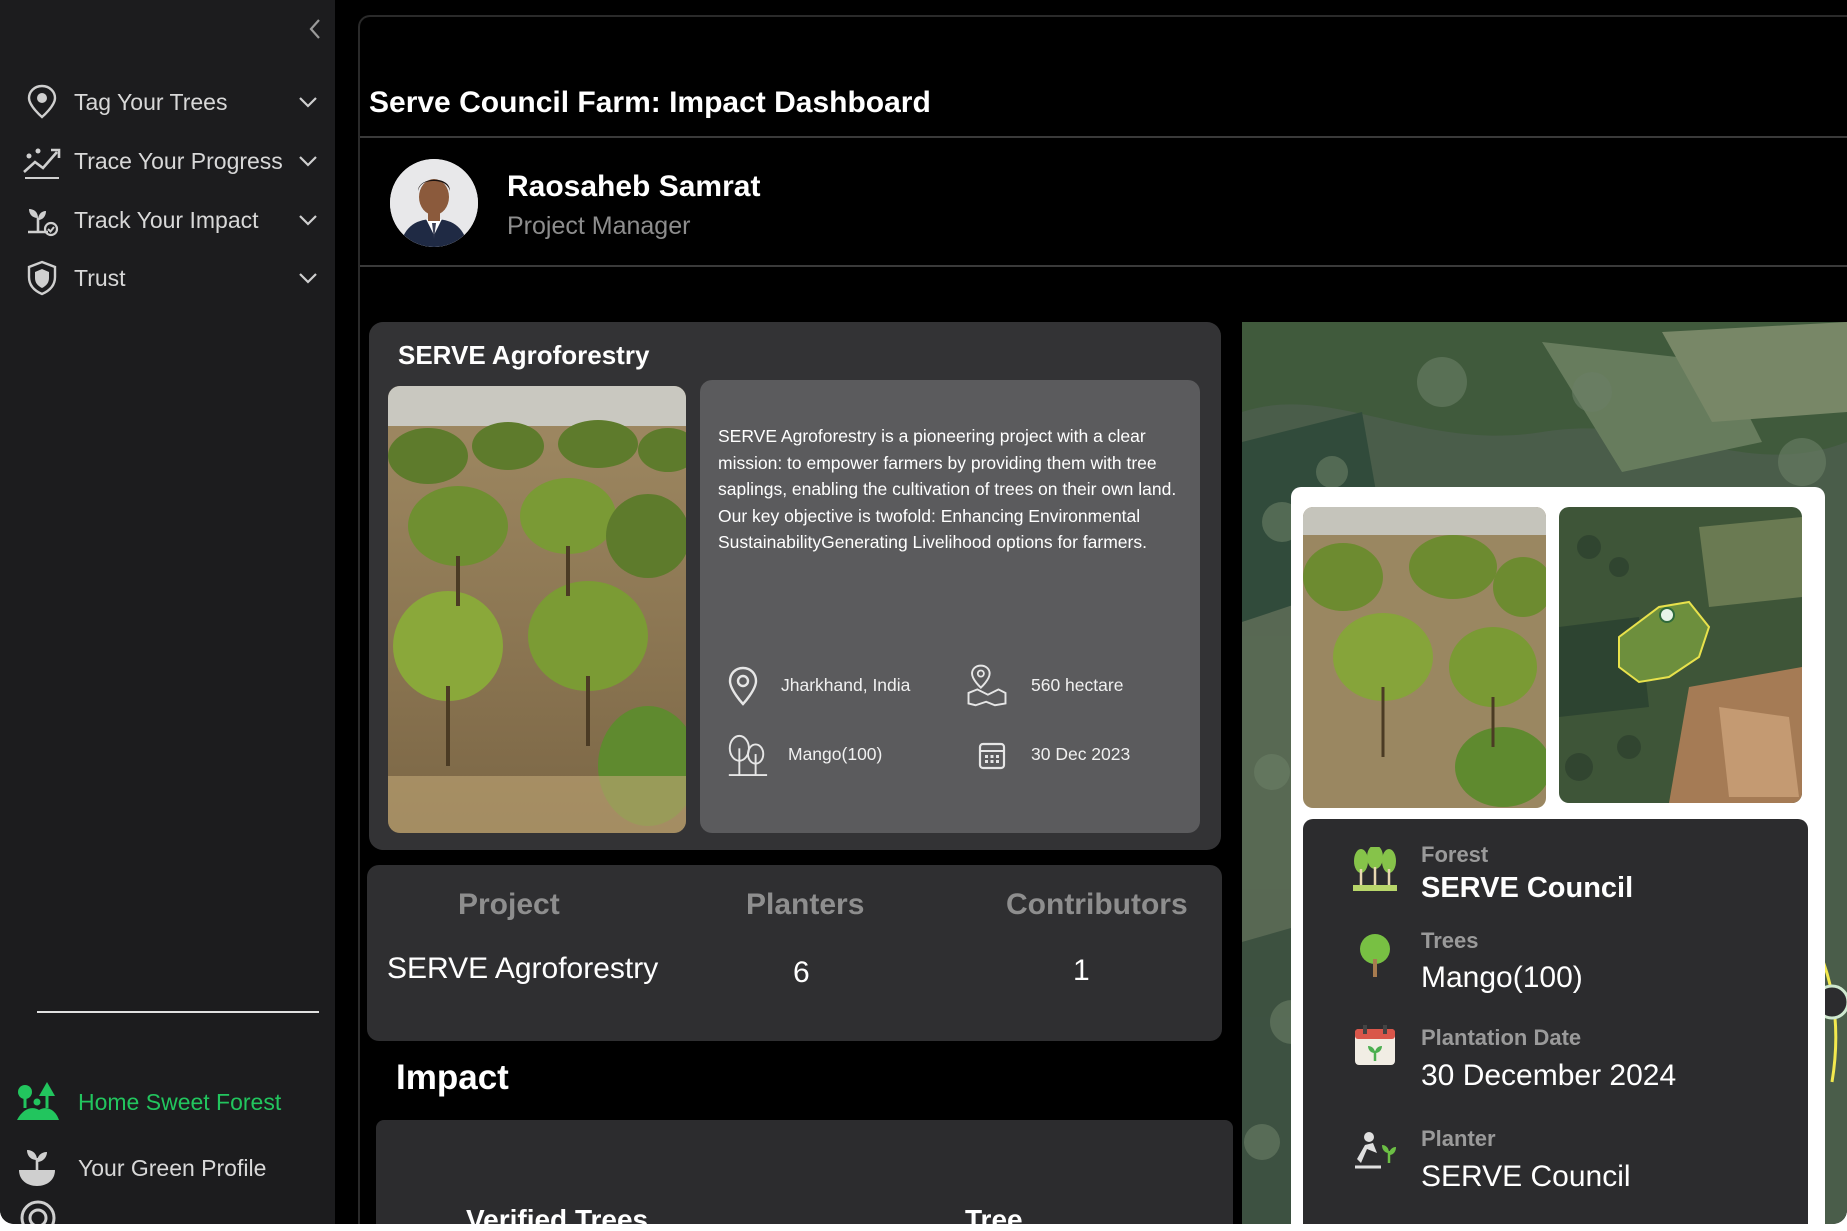  Describe the element at coordinates (846, 685) in the screenshot. I see `project-location: Jharkhand, India` at that location.